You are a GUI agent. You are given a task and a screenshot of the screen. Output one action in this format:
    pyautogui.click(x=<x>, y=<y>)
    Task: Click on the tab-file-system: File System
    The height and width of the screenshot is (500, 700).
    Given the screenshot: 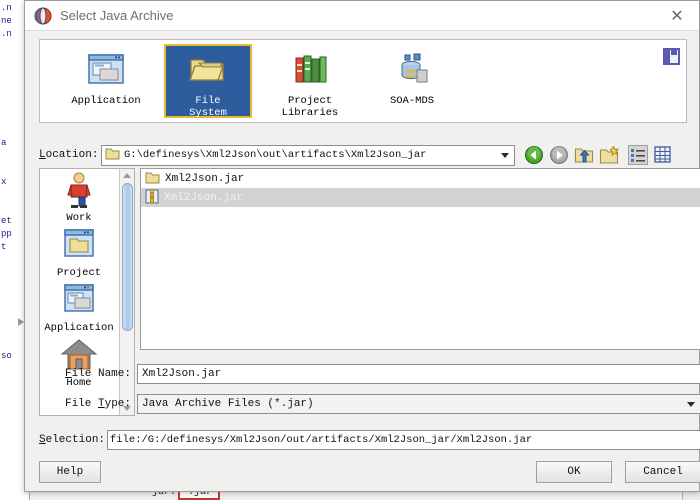 What is the action you would take?
    pyautogui.click(x=208, y=81)
    